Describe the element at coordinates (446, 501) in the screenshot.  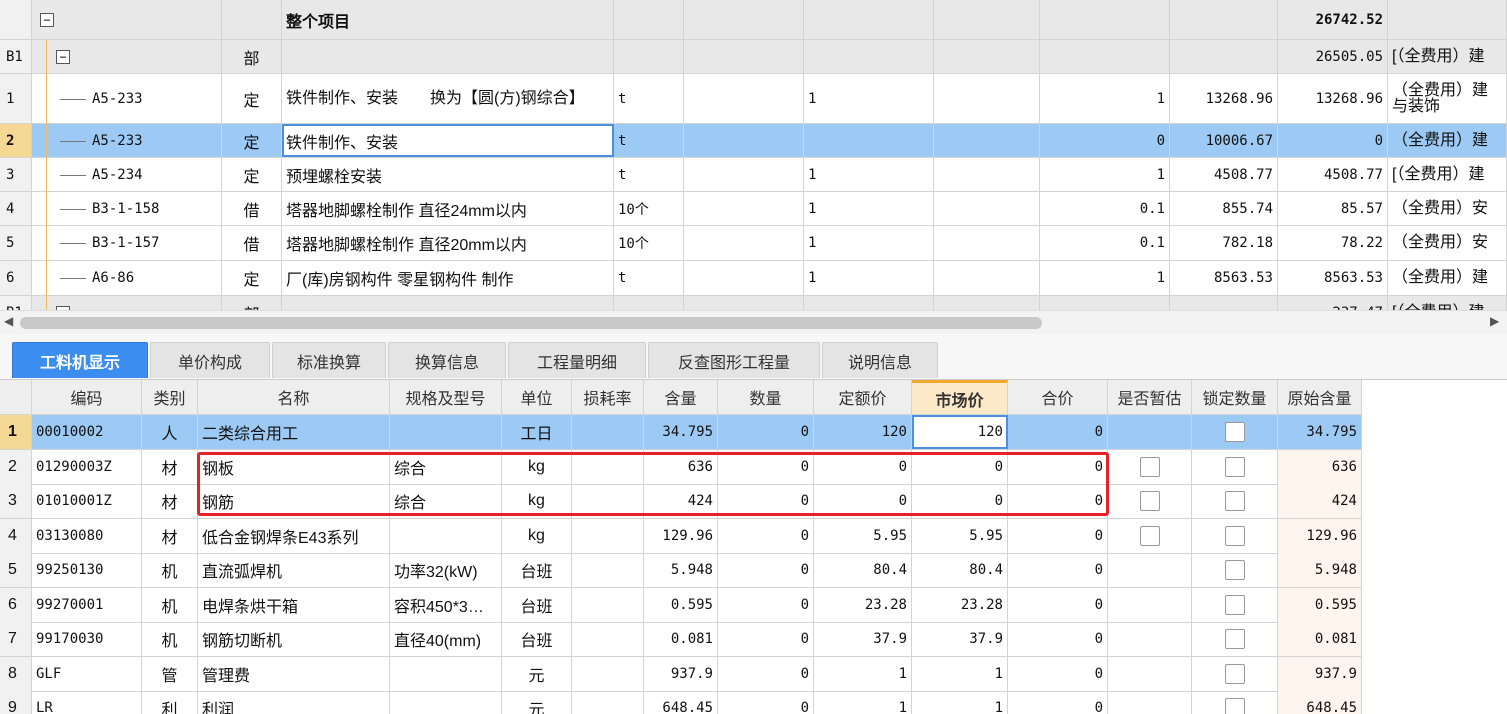
I see `resource-spec: 综合` at that location.